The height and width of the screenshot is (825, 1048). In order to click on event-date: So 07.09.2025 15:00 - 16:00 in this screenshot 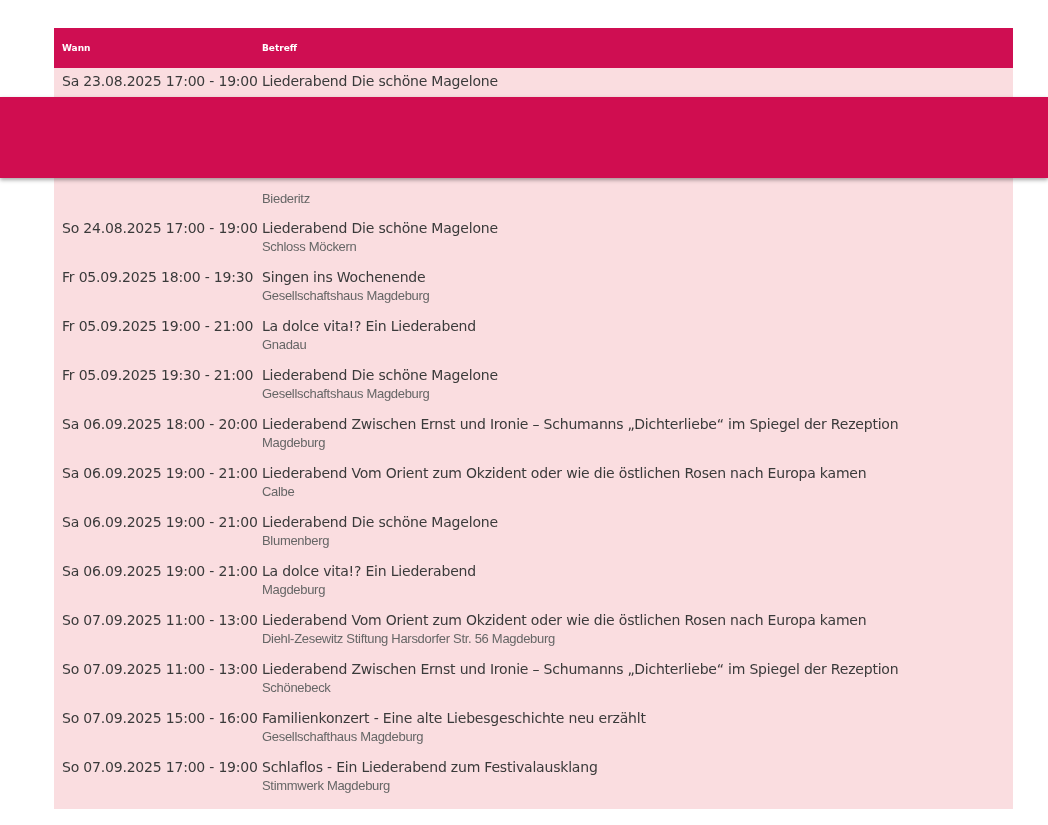, I will do `click(159, 718)`.